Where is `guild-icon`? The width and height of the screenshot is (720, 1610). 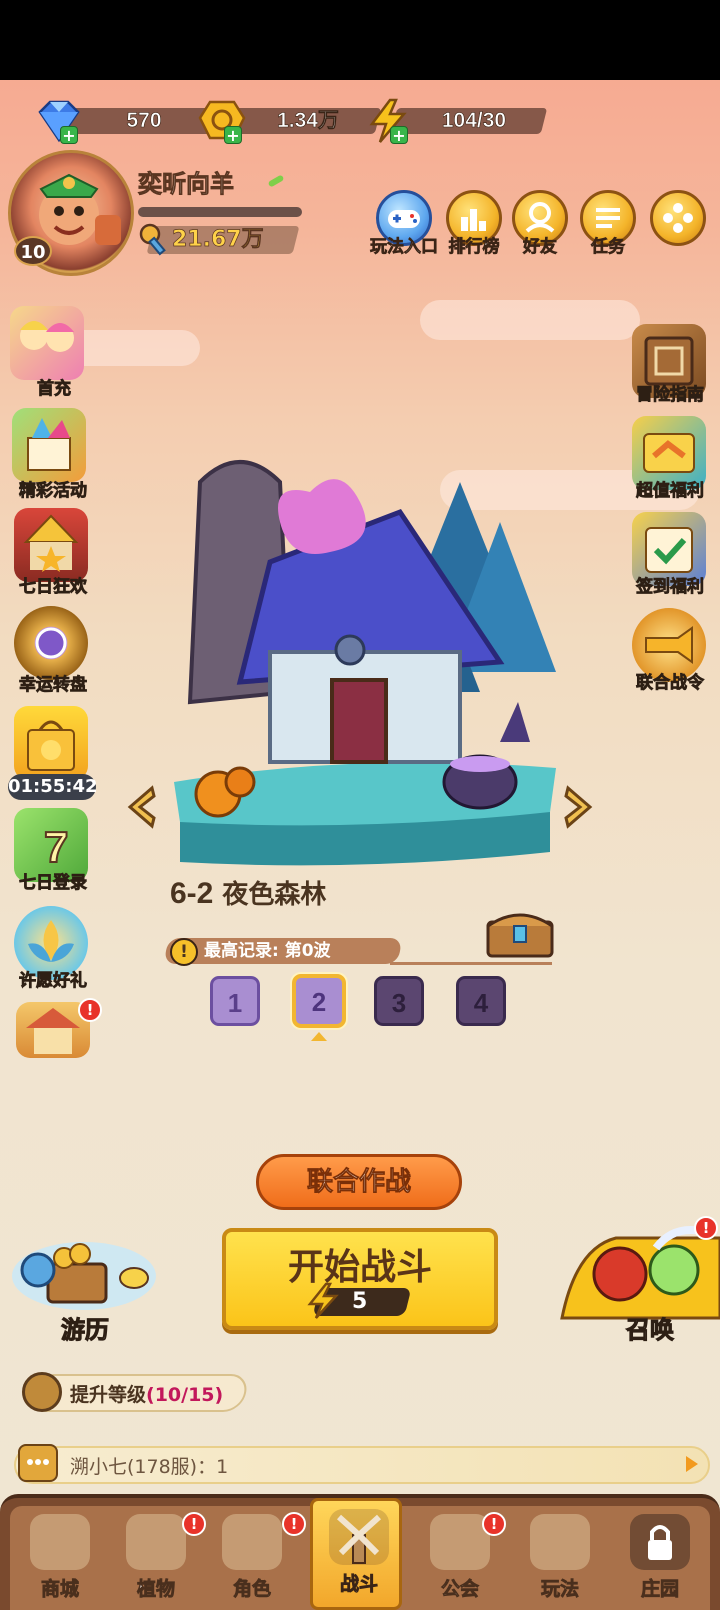
guild-icon is located at coordinates (460, 1542).